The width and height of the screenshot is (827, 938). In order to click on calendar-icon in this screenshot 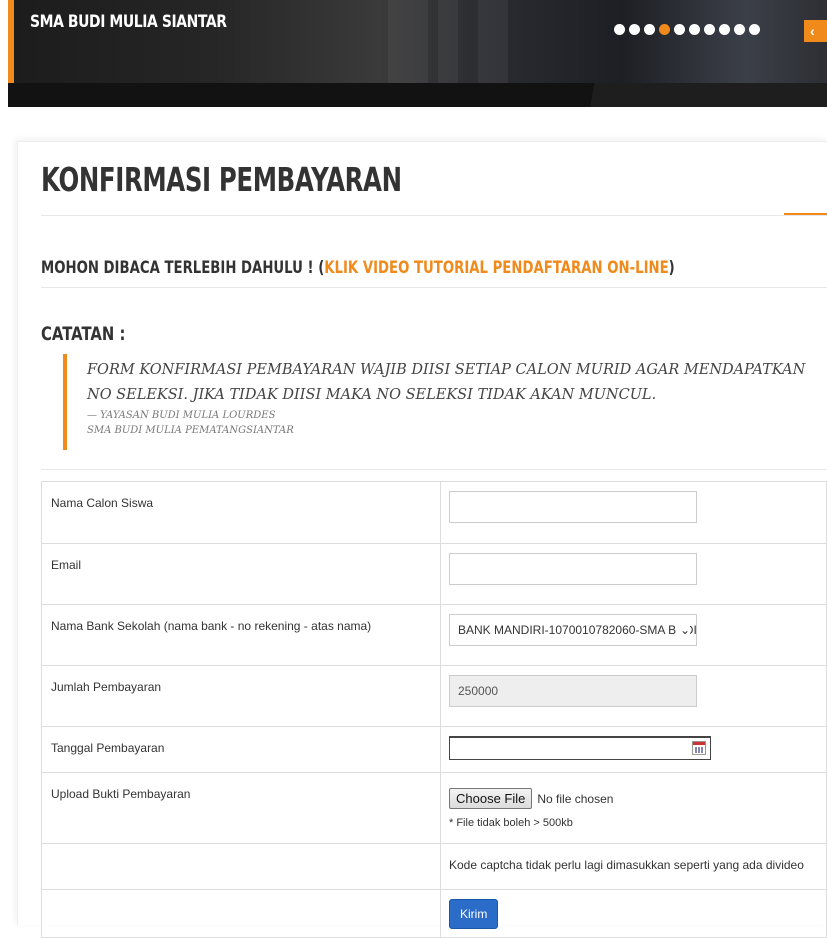, I will do `click(699, 748)`.